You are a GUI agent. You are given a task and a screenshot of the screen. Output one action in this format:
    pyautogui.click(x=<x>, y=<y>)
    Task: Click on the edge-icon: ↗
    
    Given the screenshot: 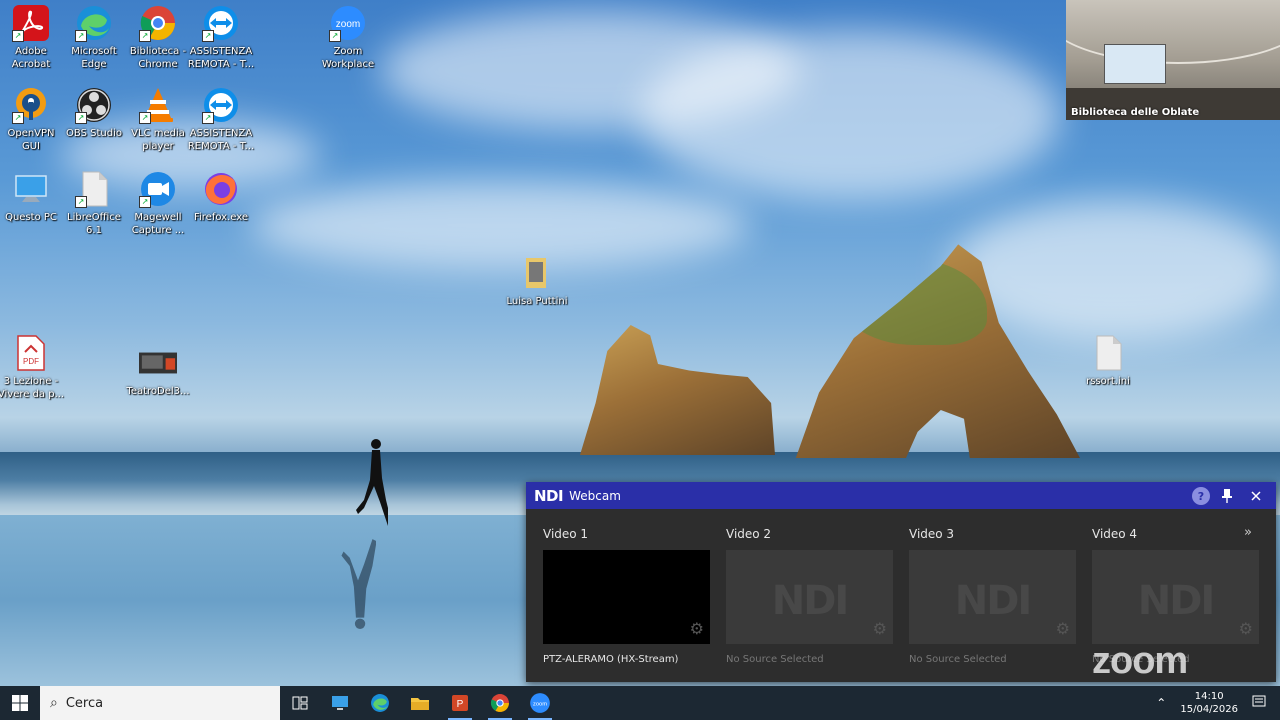 What is the action you would take?
    pyautogui.click(x=94, y=23)
    